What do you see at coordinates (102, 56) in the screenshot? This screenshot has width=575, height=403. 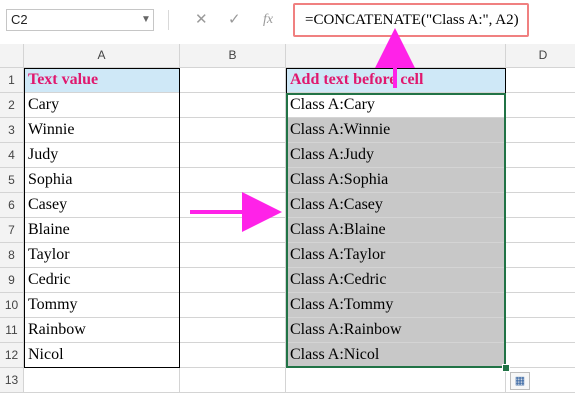 I see `column-header-a: A` at bounding box center [102, 56].